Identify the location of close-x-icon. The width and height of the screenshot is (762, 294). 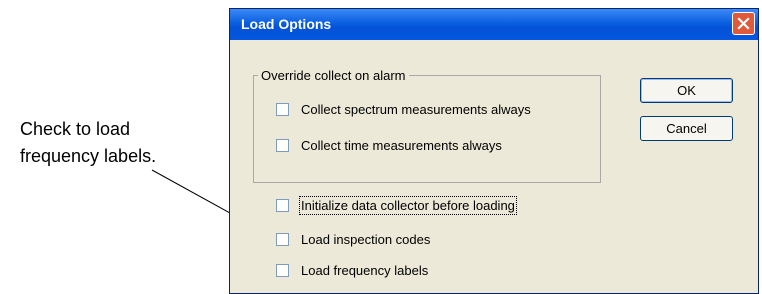
(743, 23).